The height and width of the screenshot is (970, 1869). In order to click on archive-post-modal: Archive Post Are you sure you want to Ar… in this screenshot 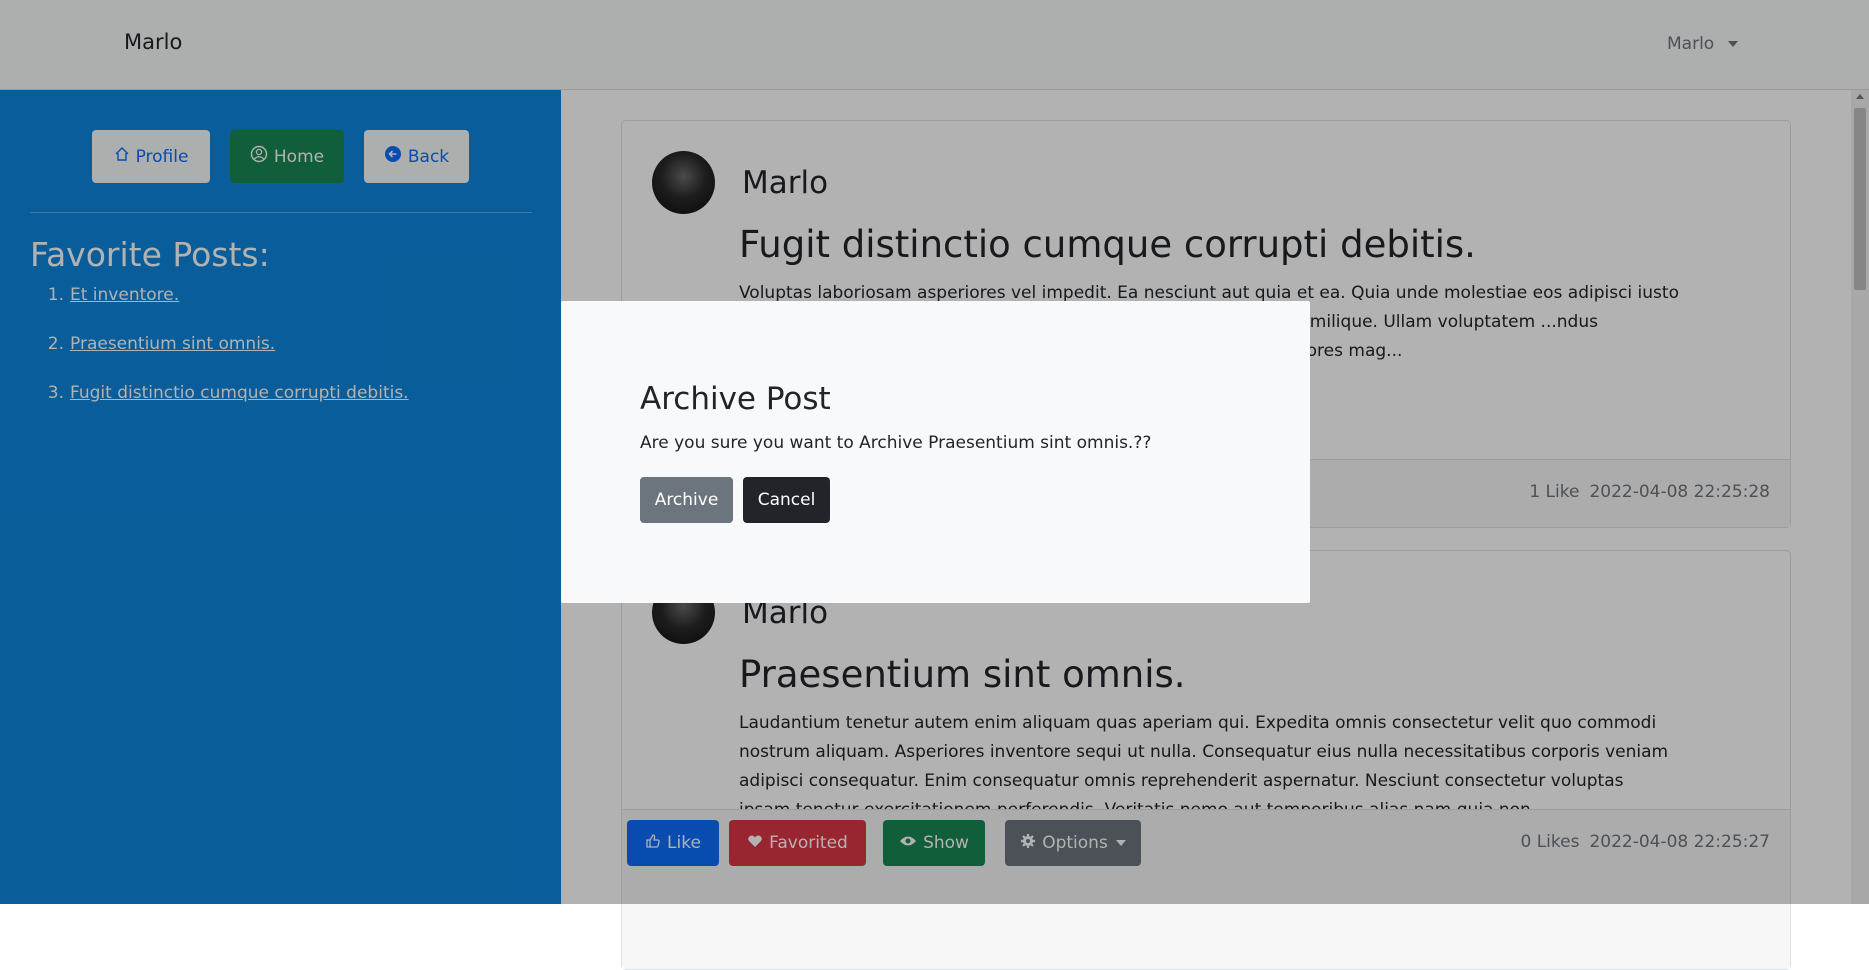, I will do `click(935, 452)`.